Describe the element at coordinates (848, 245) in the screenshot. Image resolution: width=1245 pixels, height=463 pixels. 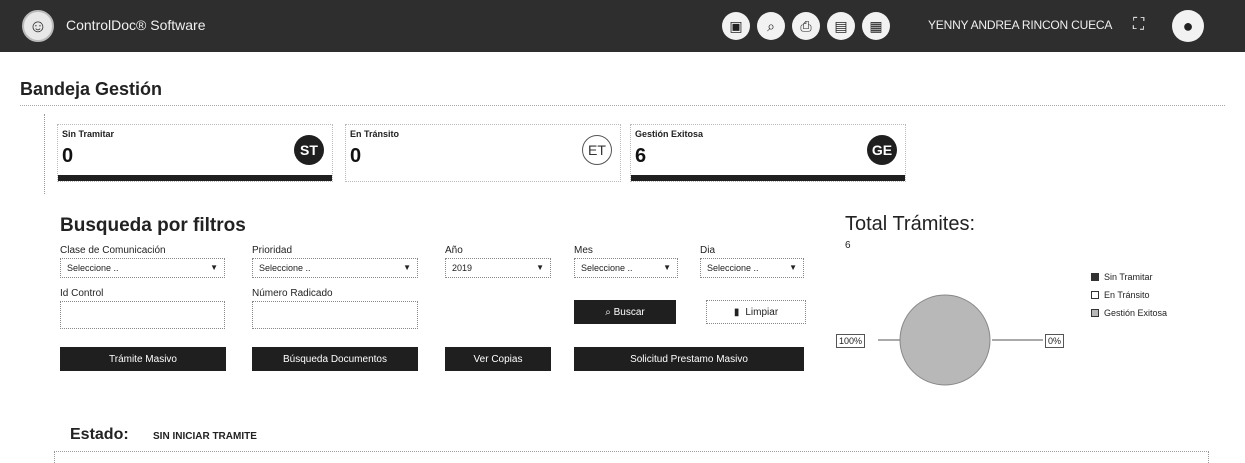
I see `chart-total: 6` at that location.